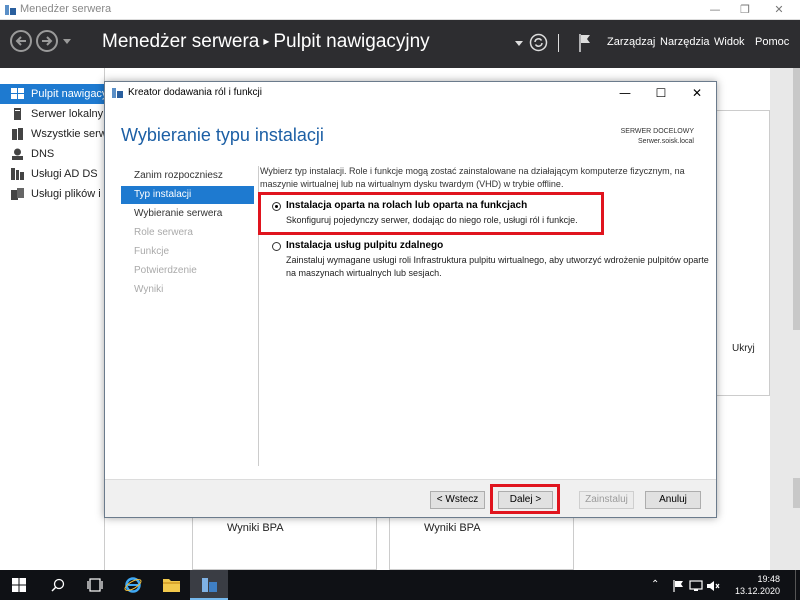 The width and height of the screenshot is (800, 600). Describe the element at coordinates (17, 154) in the screenshot. I see `dns-icon` at that location.